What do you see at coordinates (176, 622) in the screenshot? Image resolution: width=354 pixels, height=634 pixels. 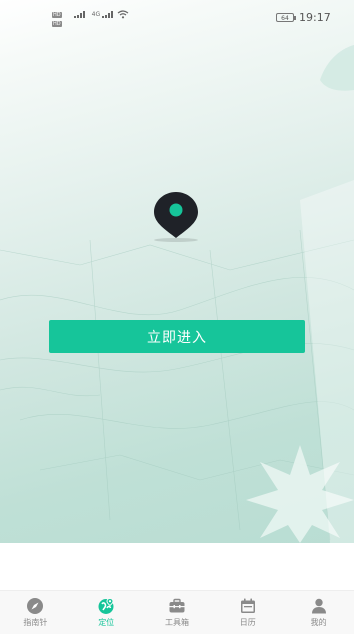 I see `tab-label: 工具箱` at bounding box center [176, 622].